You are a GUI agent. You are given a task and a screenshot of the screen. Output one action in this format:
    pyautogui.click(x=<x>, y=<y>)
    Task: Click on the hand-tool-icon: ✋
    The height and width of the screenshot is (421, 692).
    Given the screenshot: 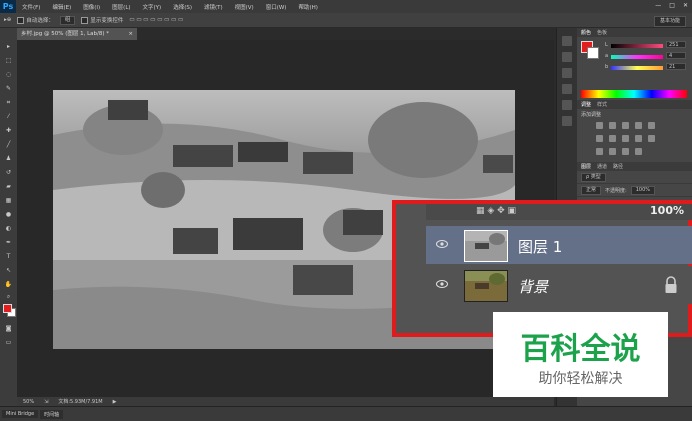 What is the action you would take?
    pyautogui.click(x=8, y=284)
    